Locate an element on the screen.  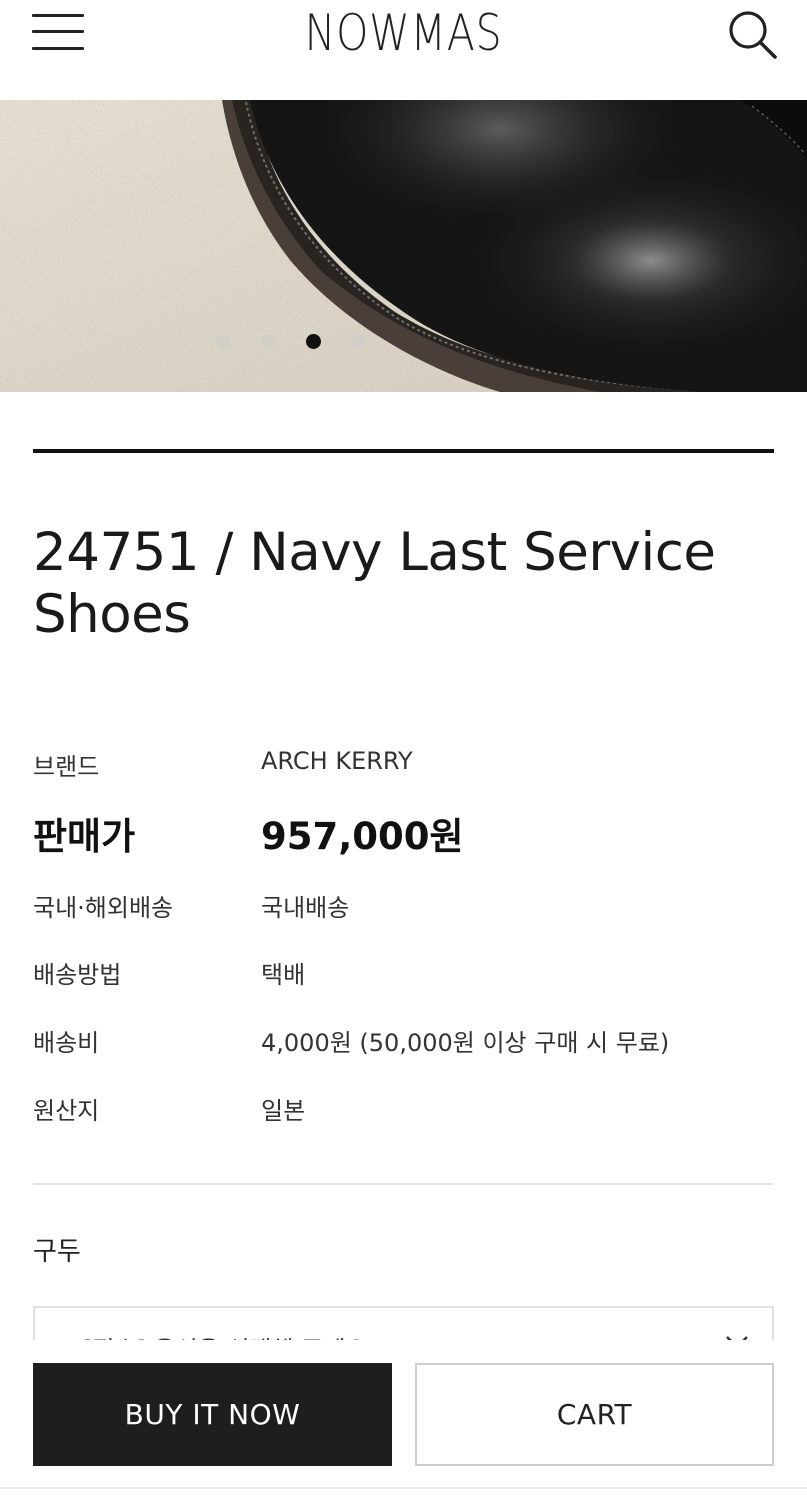
info-row-shipping-type: 국내·해외배송 국내배송 is located at coordinates (405, 908).